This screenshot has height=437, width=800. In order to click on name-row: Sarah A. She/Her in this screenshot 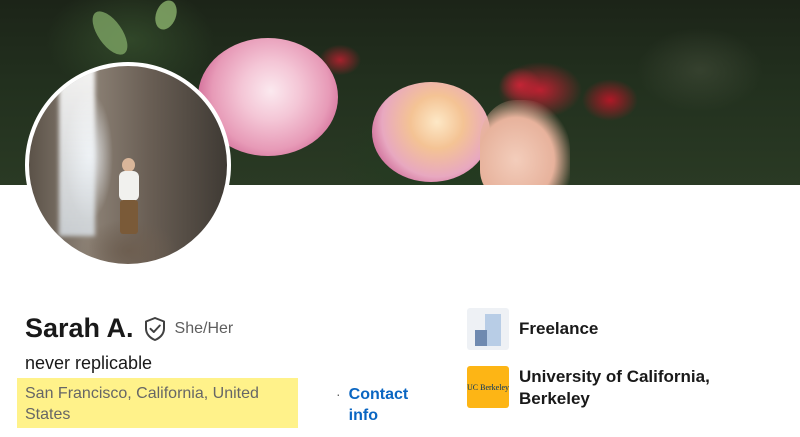, I will do `click(129, 328)`.